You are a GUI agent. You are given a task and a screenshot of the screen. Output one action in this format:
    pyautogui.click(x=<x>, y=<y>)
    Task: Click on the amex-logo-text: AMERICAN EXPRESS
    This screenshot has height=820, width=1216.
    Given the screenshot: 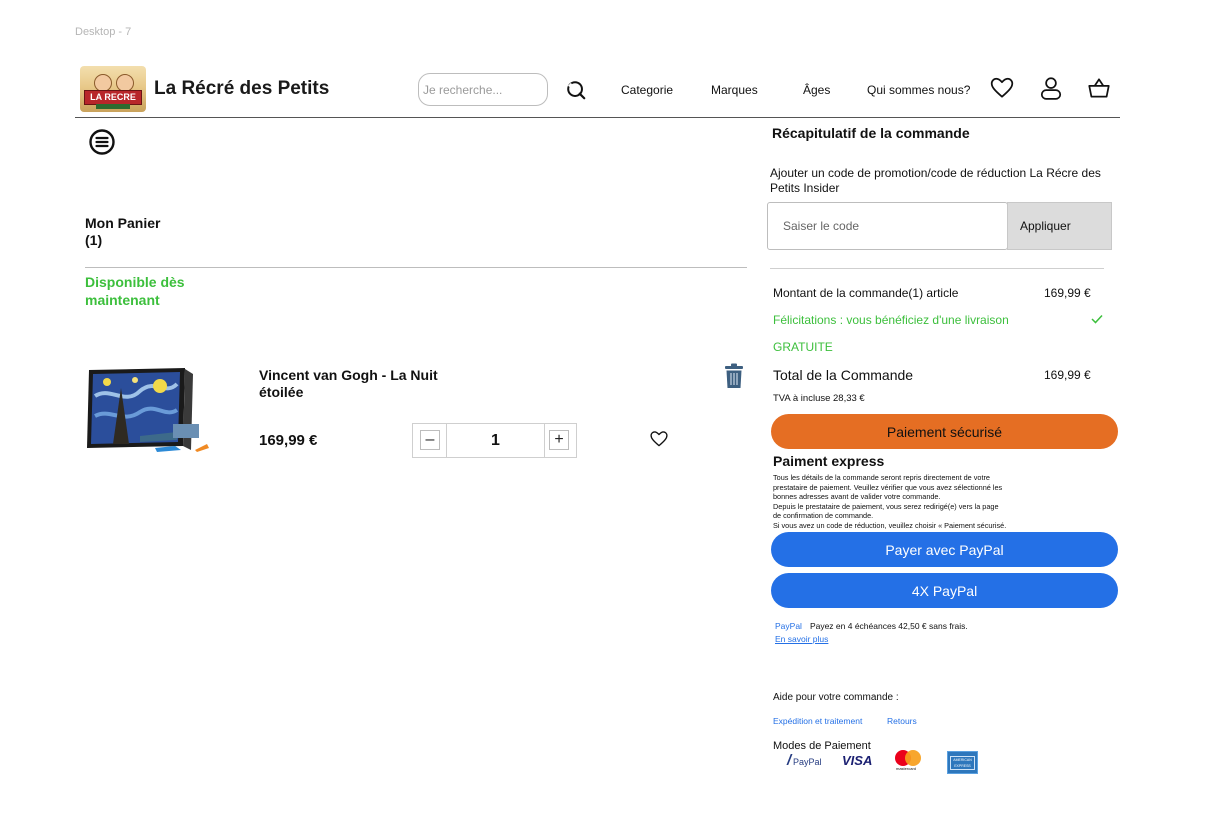 What is the action you would take?
    pyautogui.click(x=962, y=763)
    